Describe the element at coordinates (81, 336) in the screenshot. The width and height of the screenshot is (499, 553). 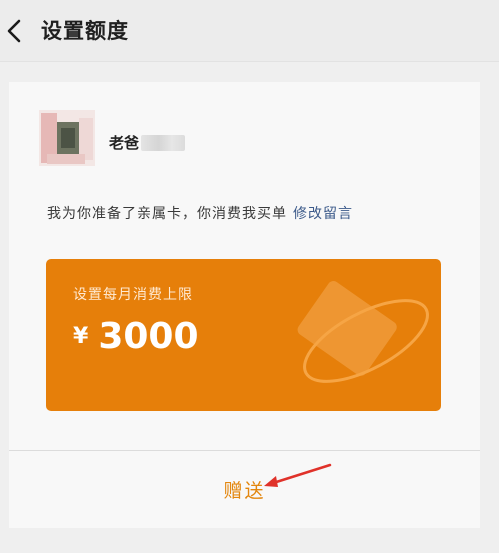
I see `currency-symbol: ¥` at that location.